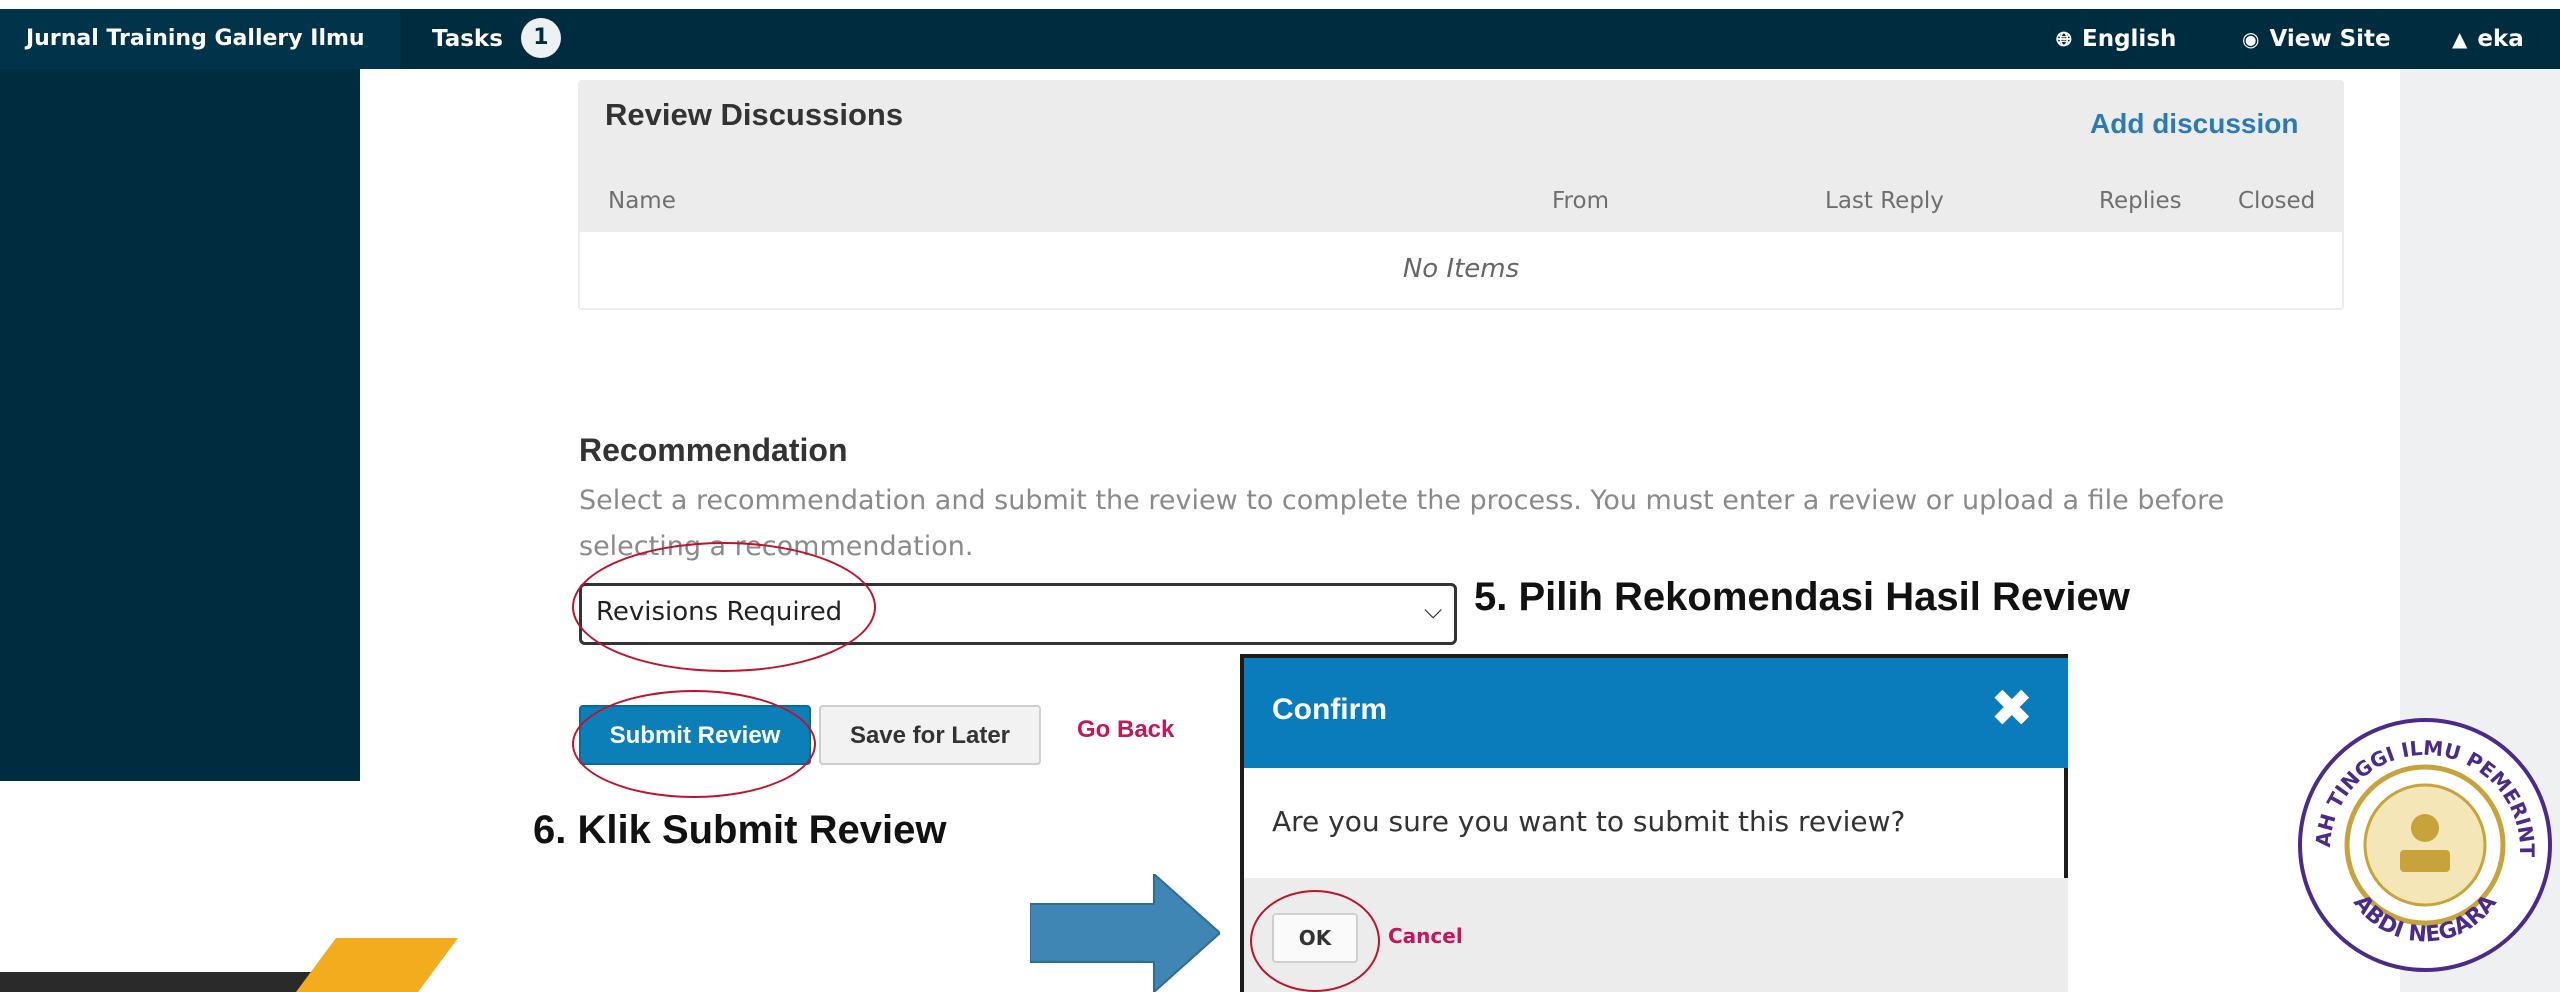  I want to click on chevron-down-icon: ⌵, so click(1433, 610).